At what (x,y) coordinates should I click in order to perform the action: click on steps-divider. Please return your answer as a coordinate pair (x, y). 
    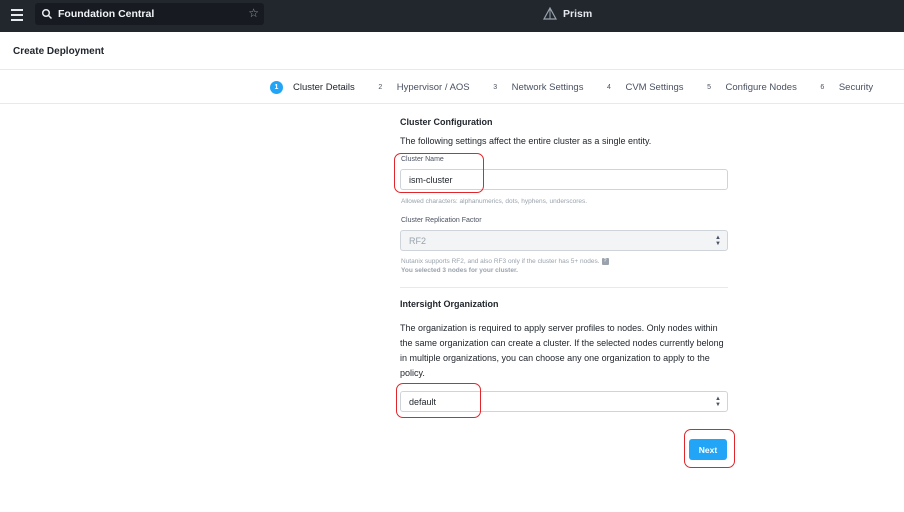
    Looking at the image, I should click on (452, 103).